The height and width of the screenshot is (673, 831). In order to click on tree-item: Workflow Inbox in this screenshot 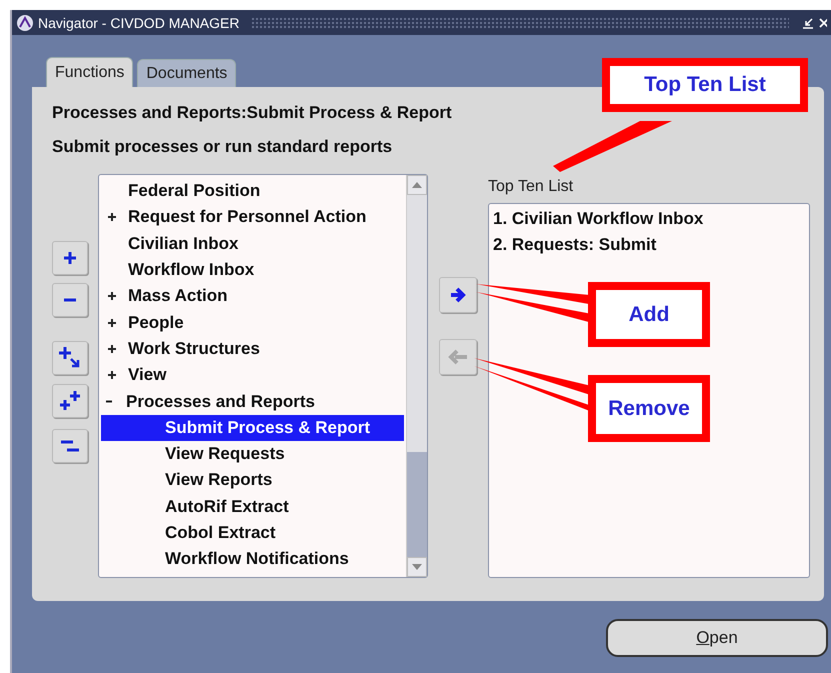, I will do `click(252, 270)`.